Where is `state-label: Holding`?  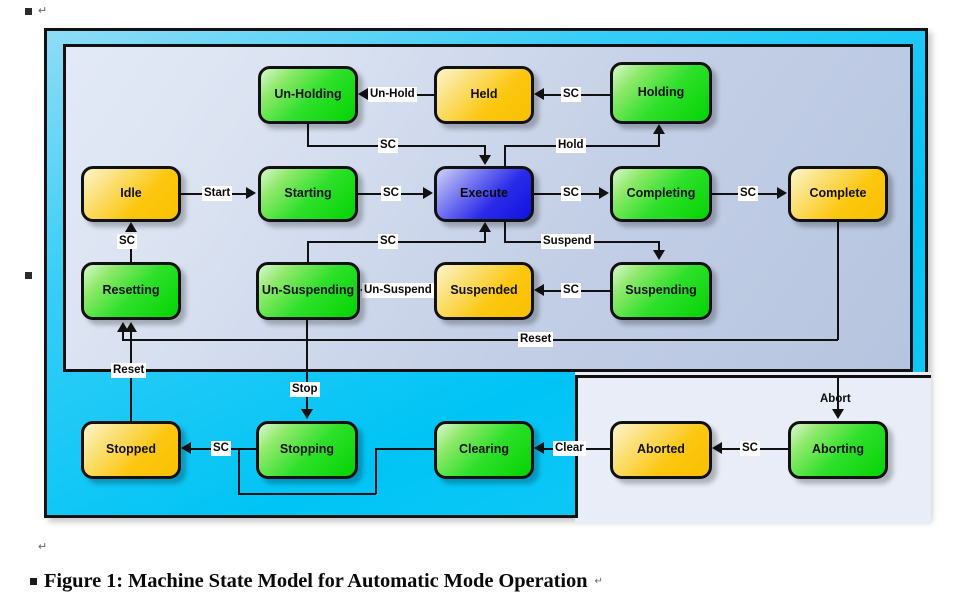 state-label: Holding is located at coordinates (661, 92).